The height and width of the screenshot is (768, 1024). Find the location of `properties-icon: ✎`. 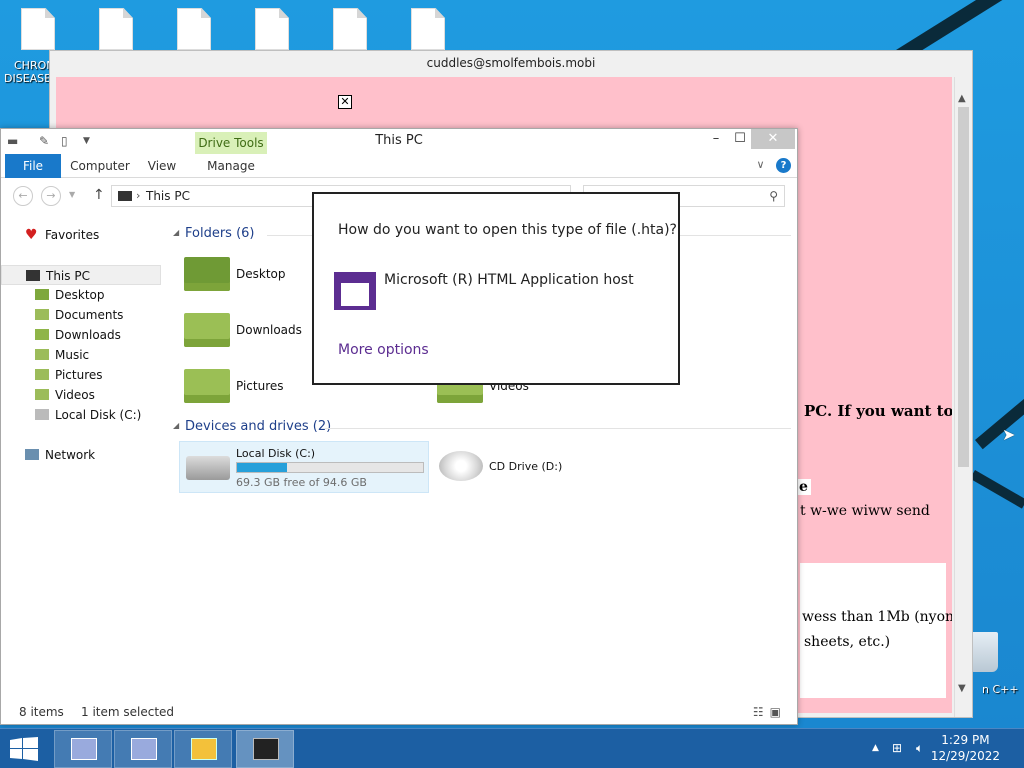

properties-icon: ✎ is located at coordinates (44, 141).